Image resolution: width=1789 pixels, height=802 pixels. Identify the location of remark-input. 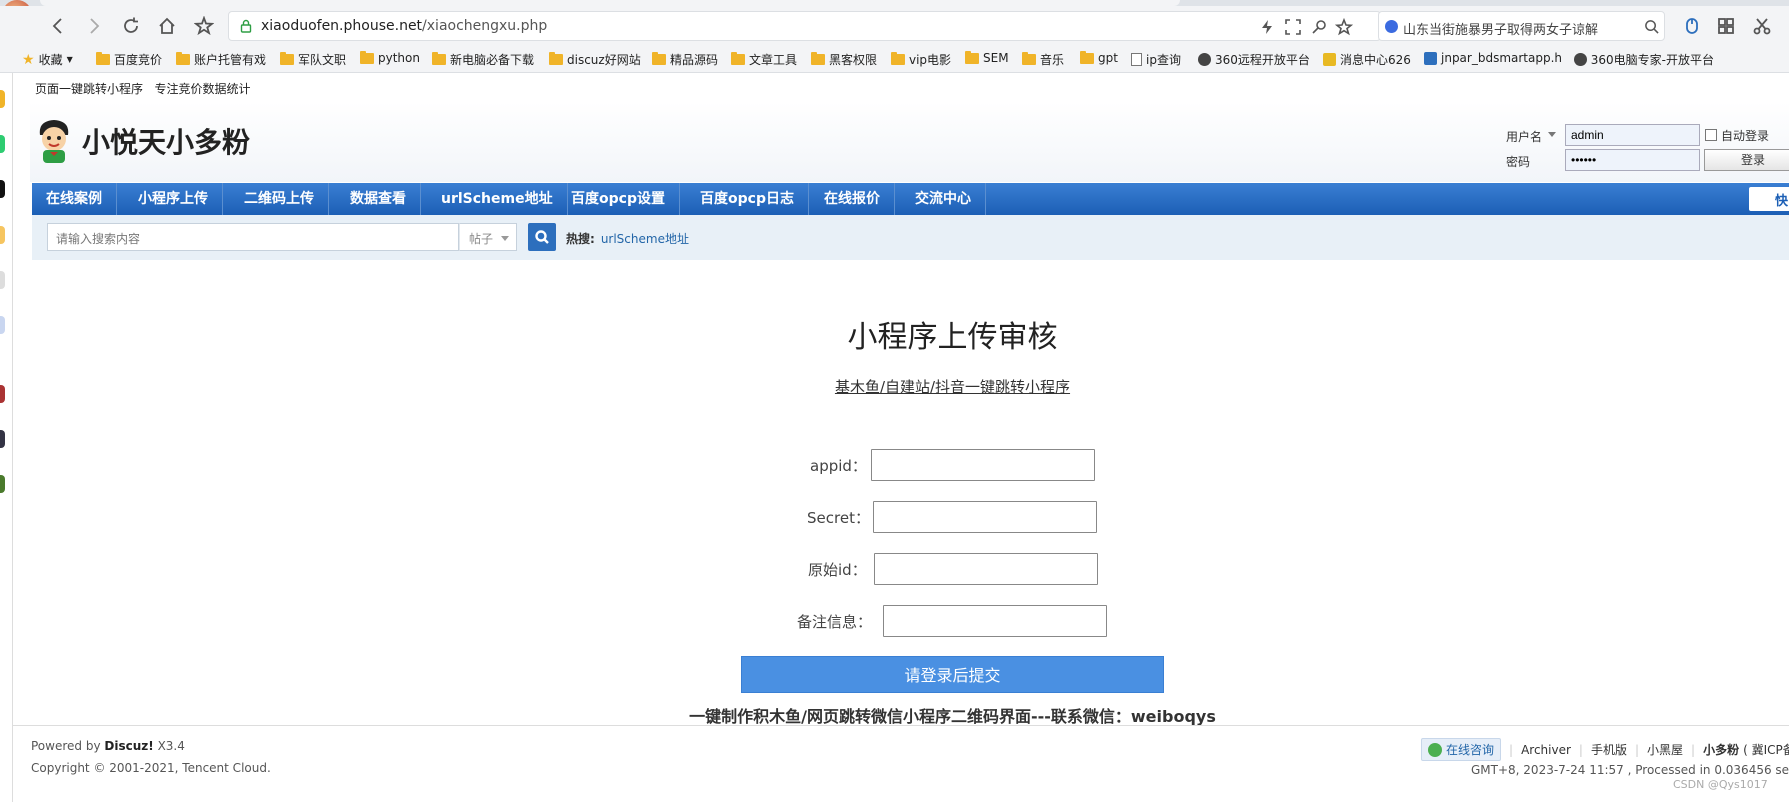
(995, 621).